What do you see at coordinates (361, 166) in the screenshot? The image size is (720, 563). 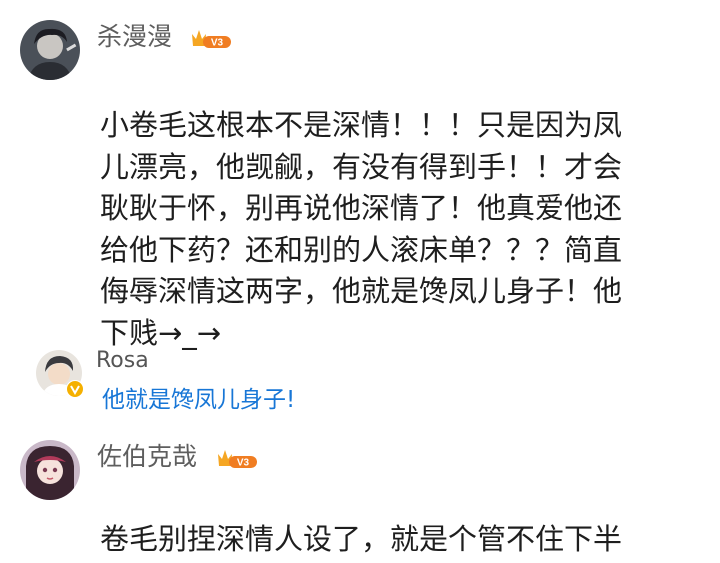 I see `comment-text-line: 儿漂亮，他觊觎，有没有得到手！！才会` at bounding box center [361, 166].